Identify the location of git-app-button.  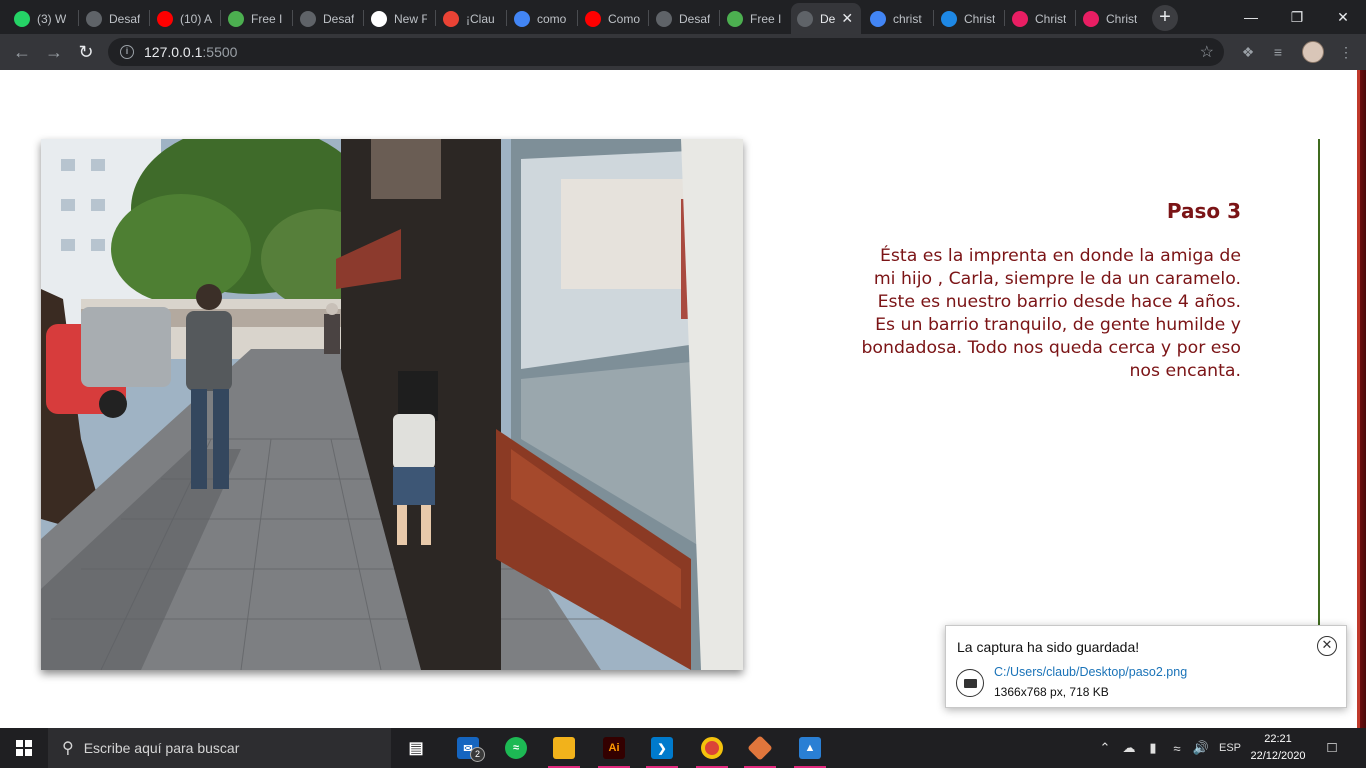
(760, 748).